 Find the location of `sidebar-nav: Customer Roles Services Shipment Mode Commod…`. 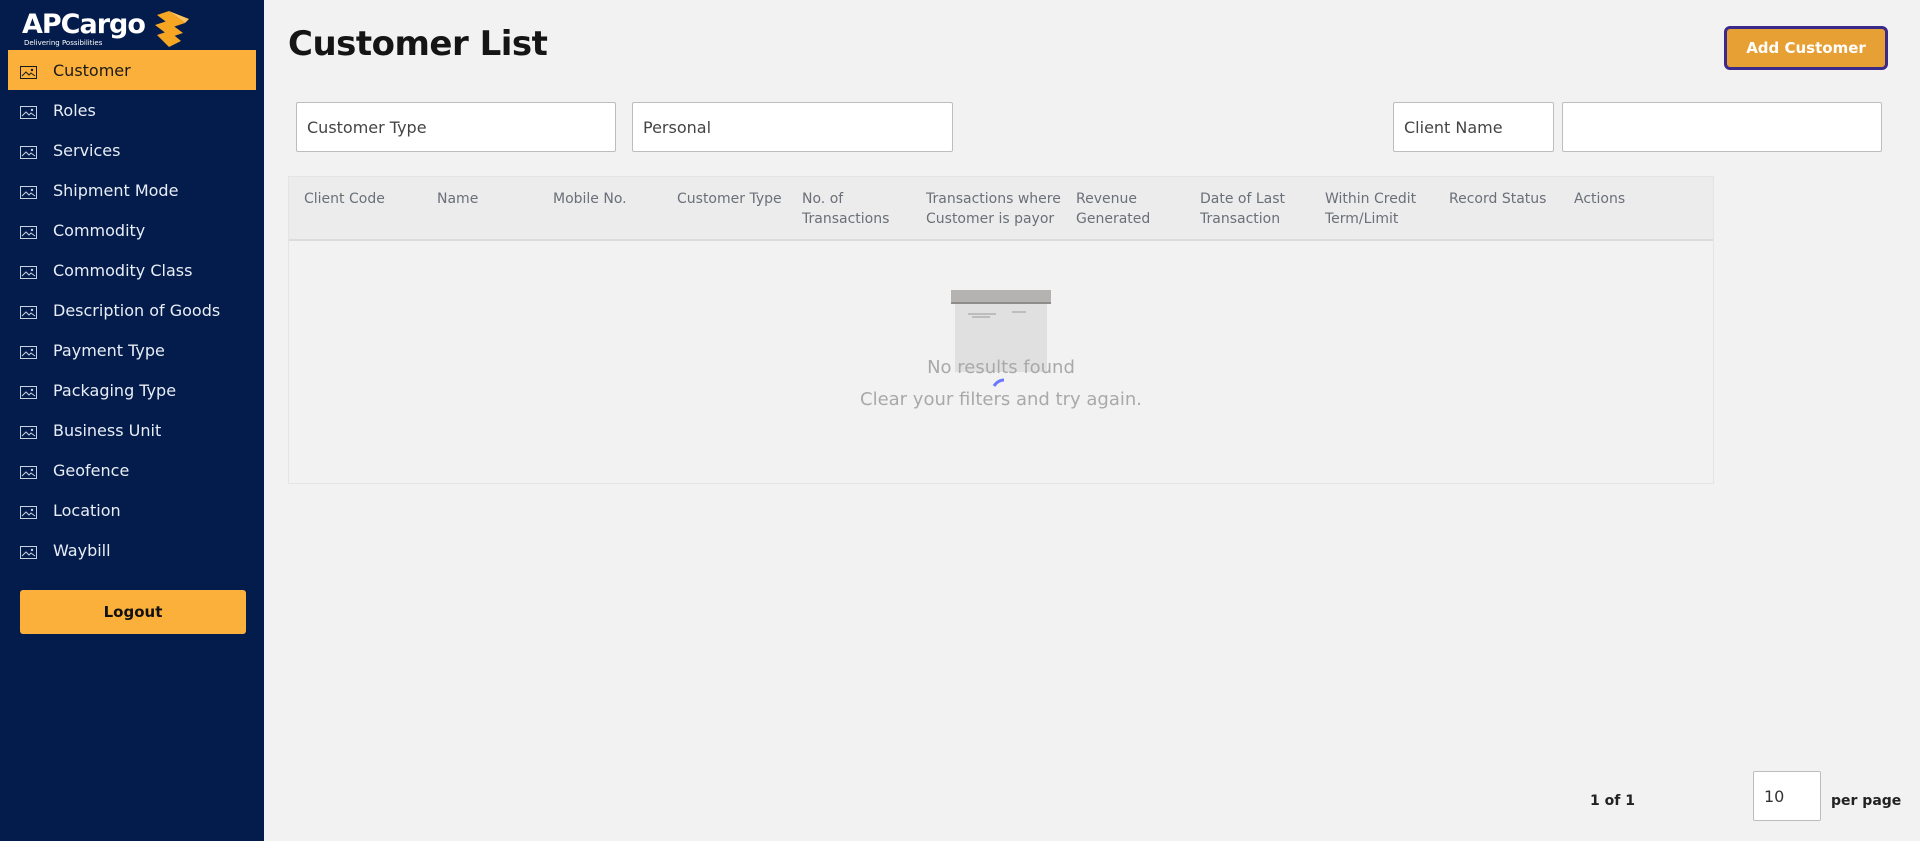

sidebar-nav: Customer Roles Services Shipment Mode Commod… is located at coordinates (132, 310).